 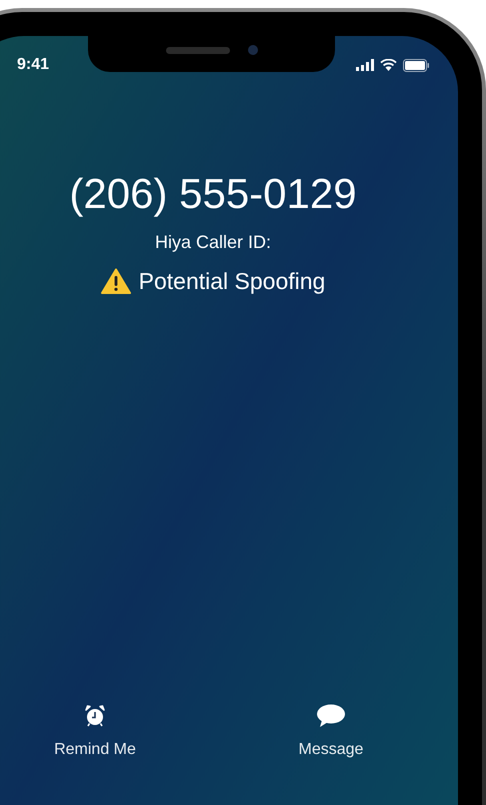 I want to click on caller-number: (206) 555-0129, so click(x=213, y=194).